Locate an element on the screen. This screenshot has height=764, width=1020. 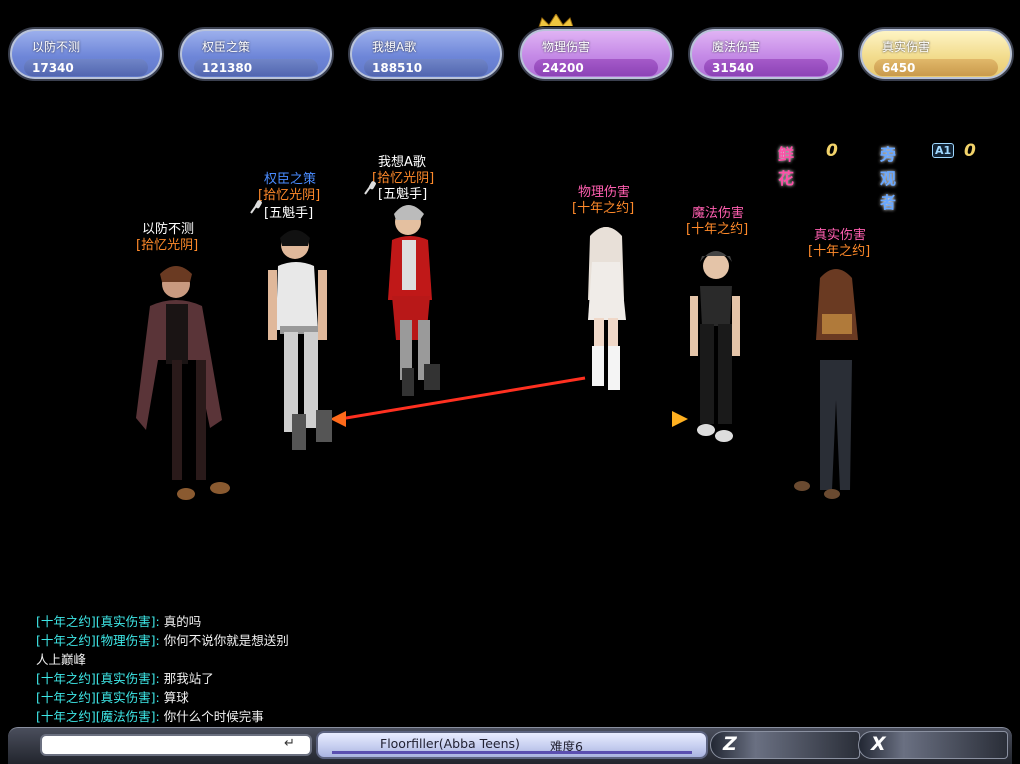
chat-message: [十年之约][真实伤害]: 算球 is located at coordinates (162, 697).